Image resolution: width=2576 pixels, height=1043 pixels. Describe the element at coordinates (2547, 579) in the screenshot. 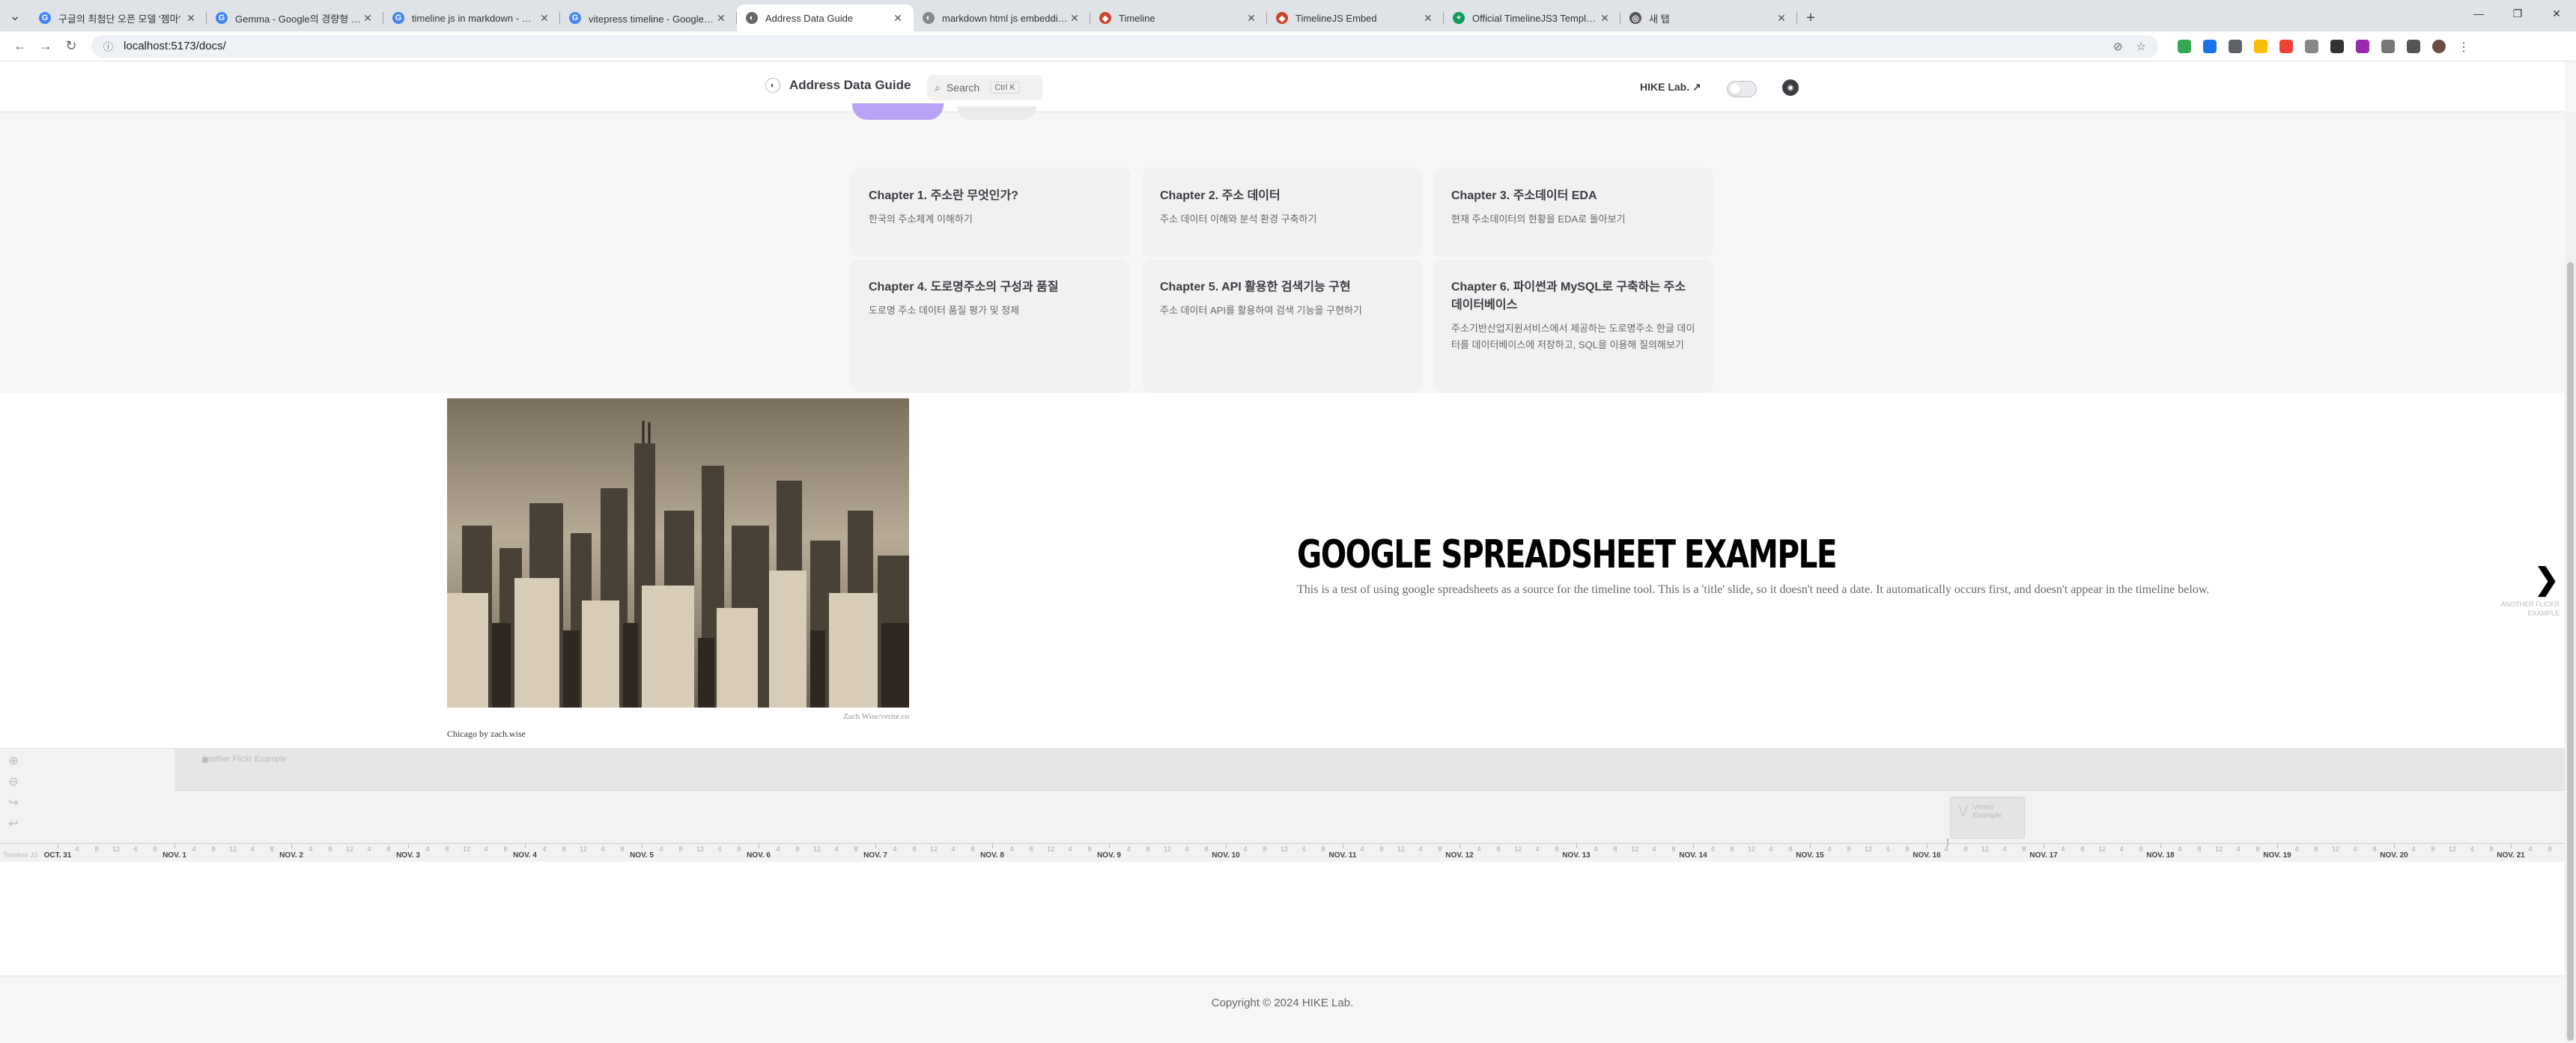

I see `next-slide-icon: ❯` at that location.